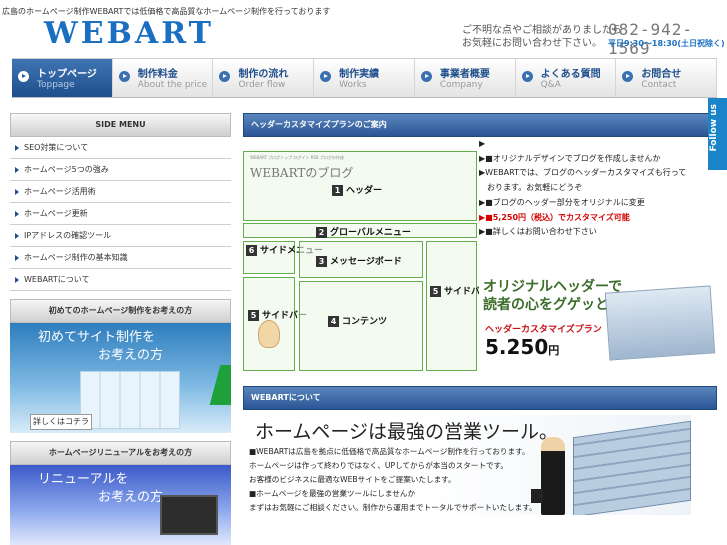 This screenshot has height=545, width=727. What do you see at coordinates (120, 311) in the screenshot?
I see `banner-first-heading: 初めてのホームページ制作をお考えの方` at bounding box center [120, 311].